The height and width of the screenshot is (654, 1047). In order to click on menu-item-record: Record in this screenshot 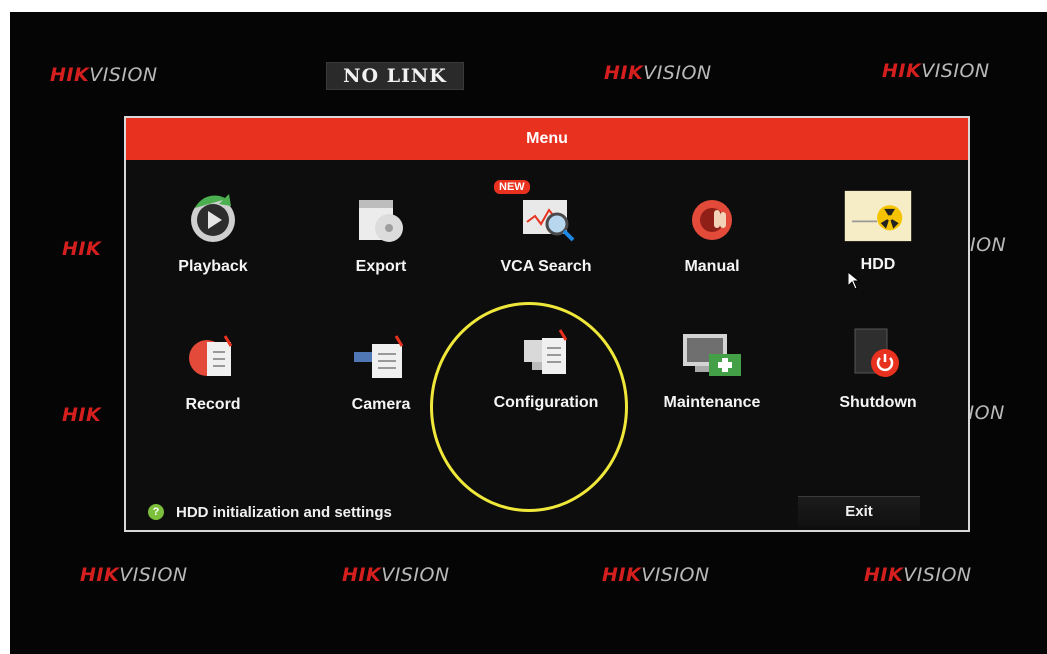, I will do `click(213, 384)`.